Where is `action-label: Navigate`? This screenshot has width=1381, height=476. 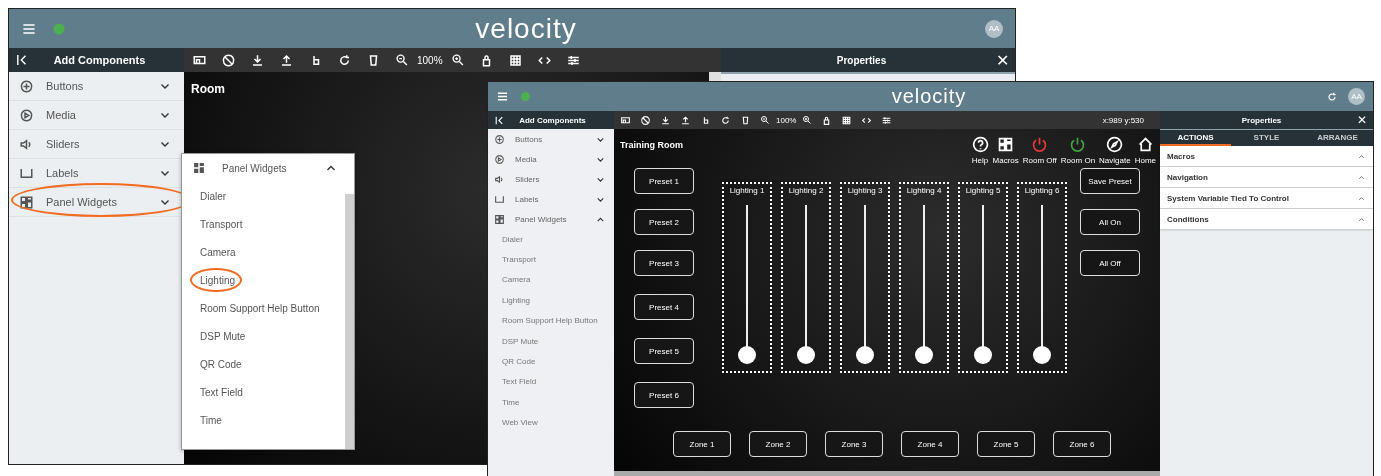
action-label: Navigate is located at coordinates (1115, 160).